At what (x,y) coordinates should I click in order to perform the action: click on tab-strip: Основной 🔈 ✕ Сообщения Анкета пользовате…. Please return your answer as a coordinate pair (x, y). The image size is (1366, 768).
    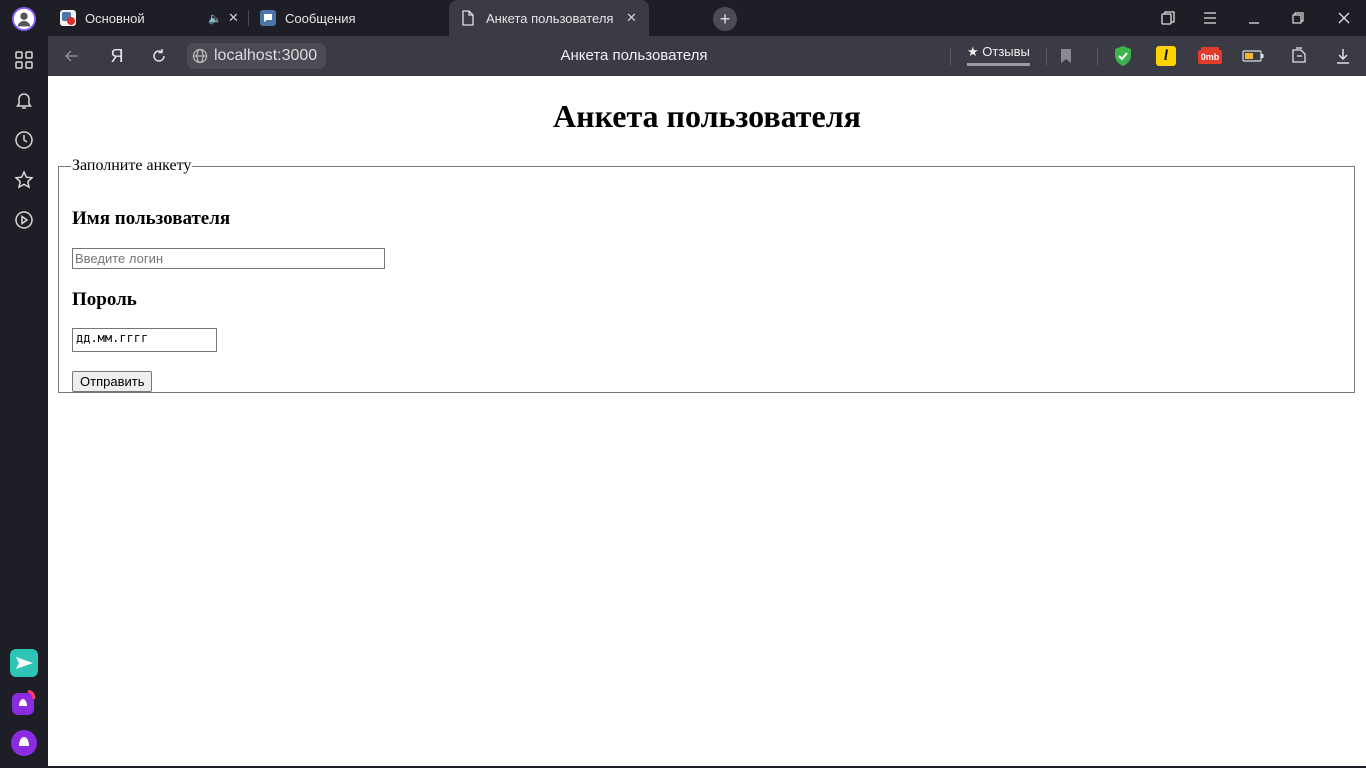
    Looking at the image, I should click on (707, 18).